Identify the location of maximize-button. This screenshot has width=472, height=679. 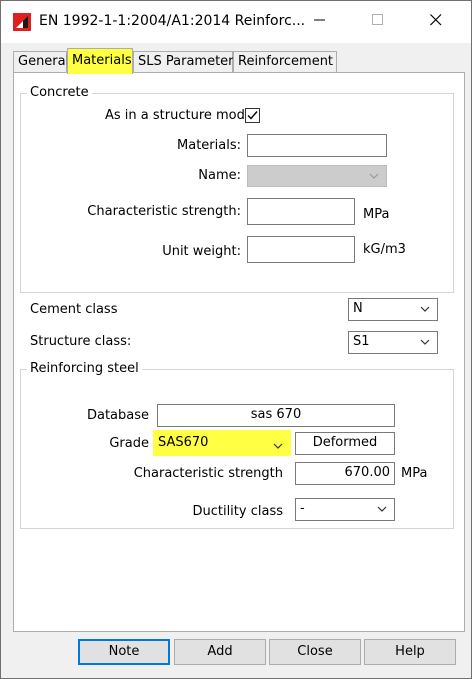
(378, 22).